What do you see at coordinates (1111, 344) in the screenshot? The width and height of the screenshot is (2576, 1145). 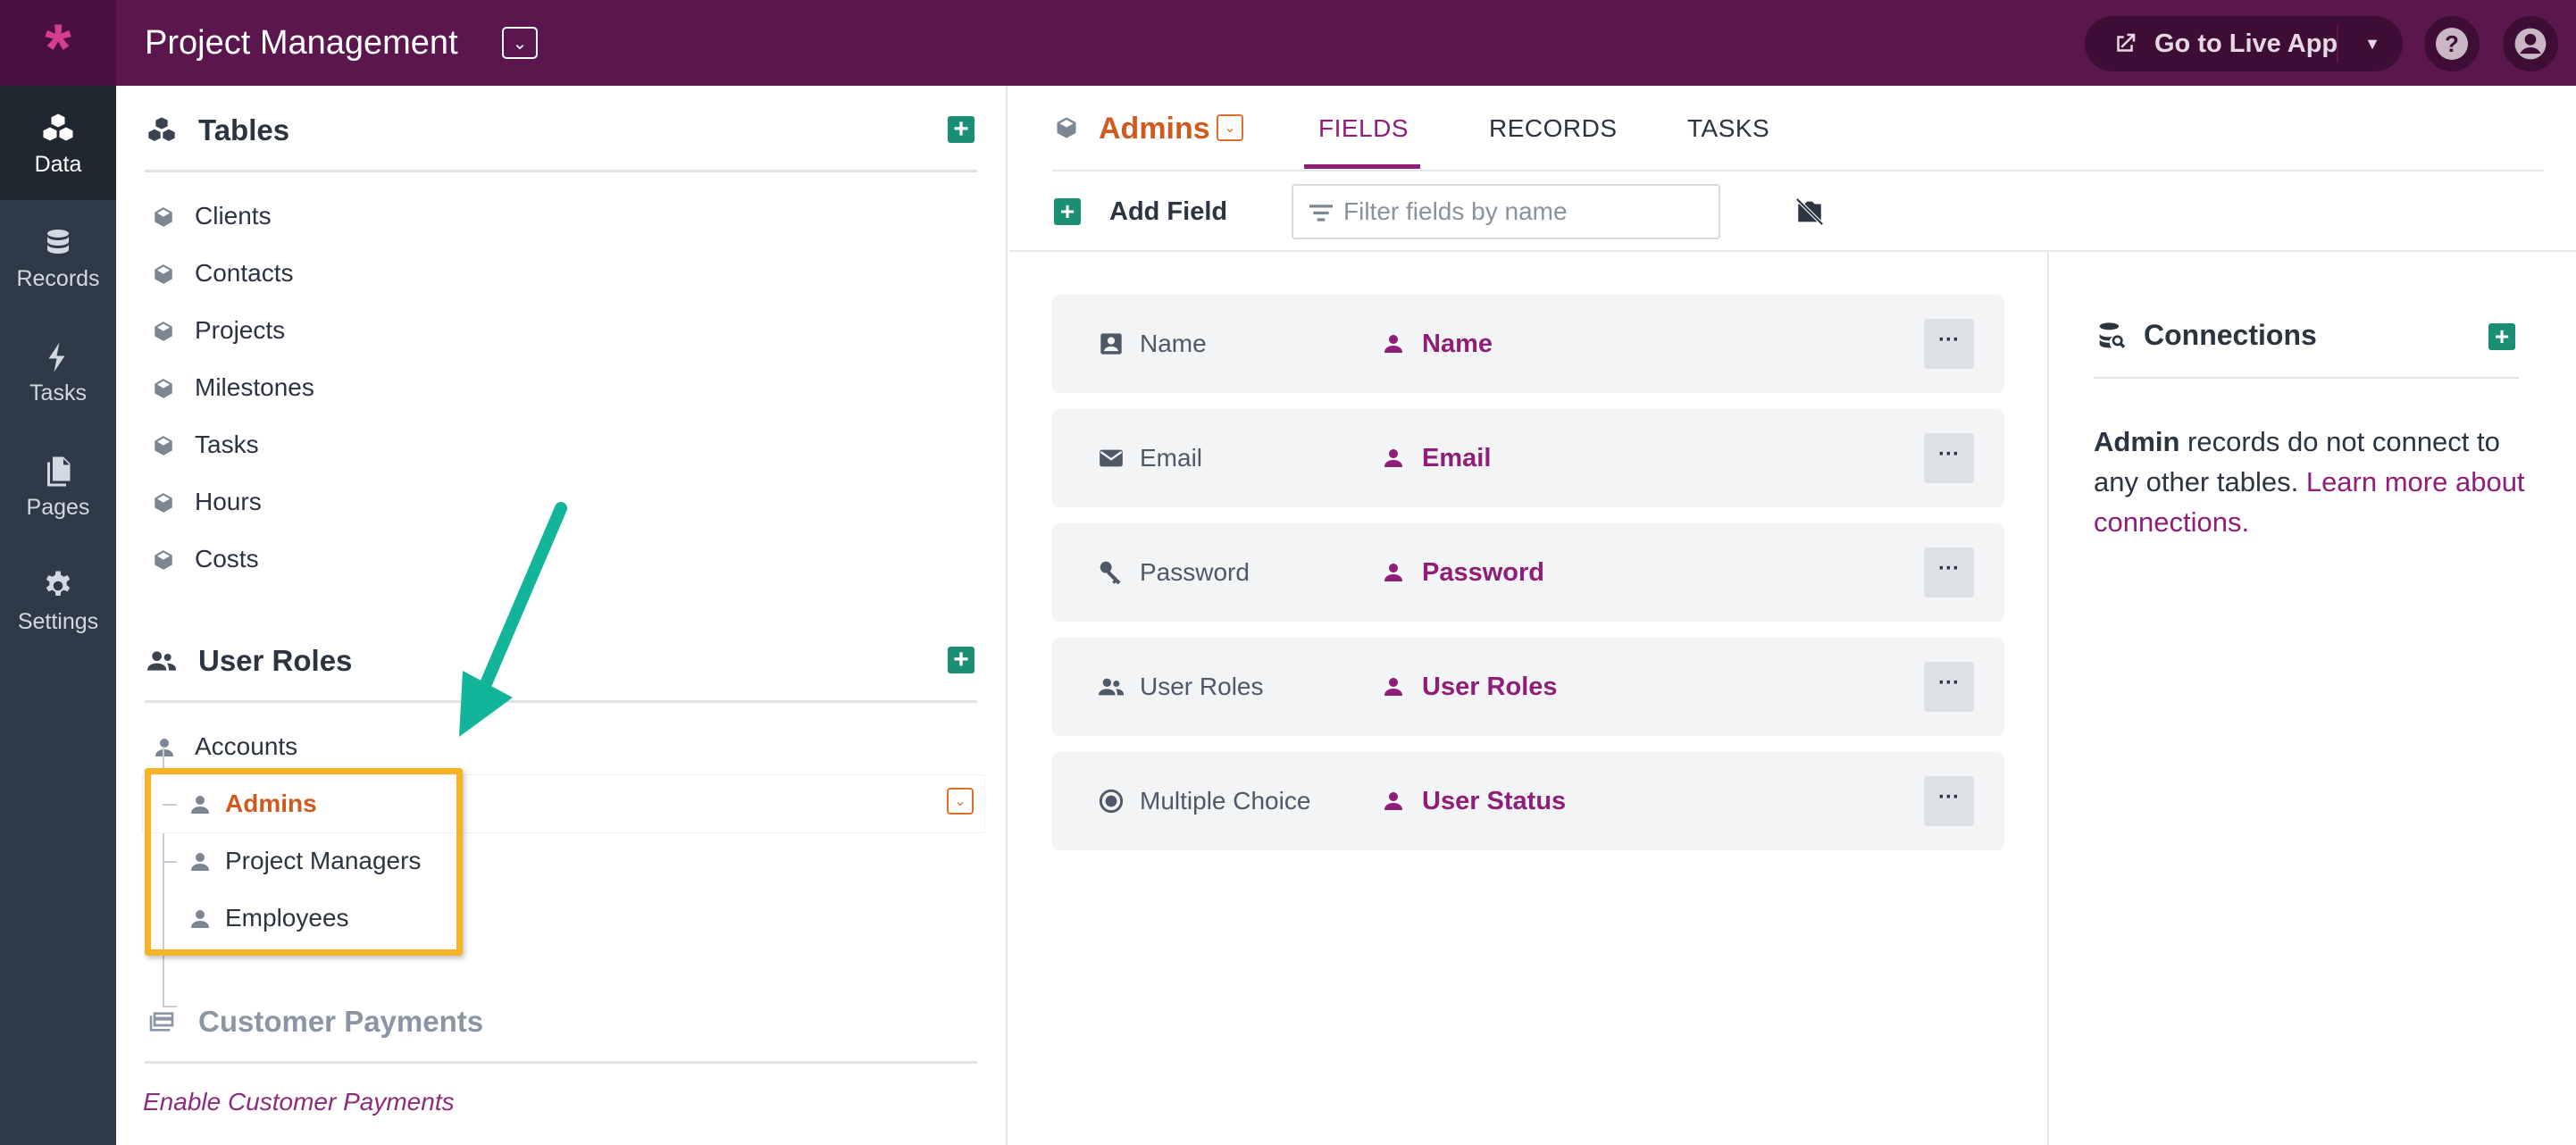 I see `id-card-icon` at bounding box center [1111, 344].